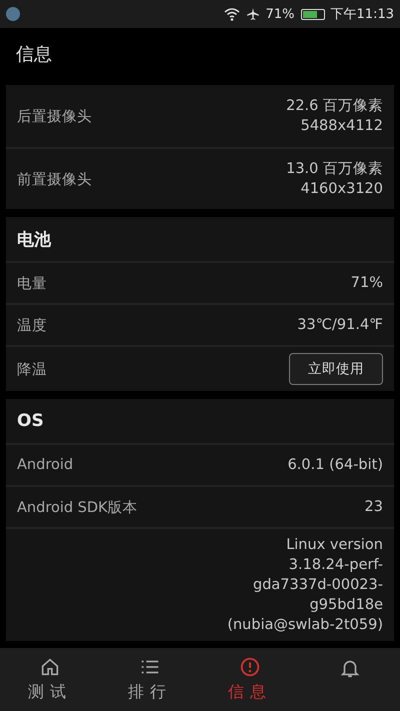 Image resolution: width=400 pixels, height=711 pixels. I want to click on airplane-icon, so click(253, 14).